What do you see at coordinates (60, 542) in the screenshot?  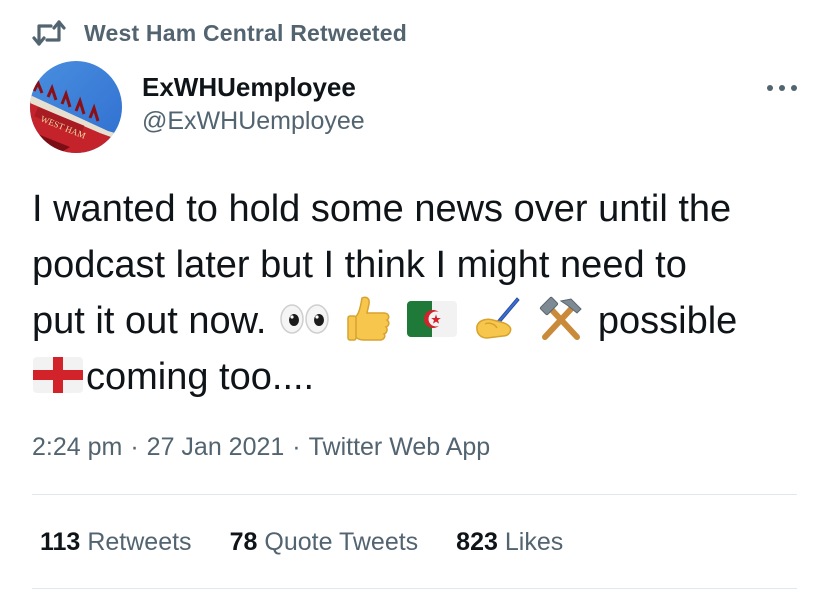 I see `retweets-count: 113` at bounding box center [60, 542].